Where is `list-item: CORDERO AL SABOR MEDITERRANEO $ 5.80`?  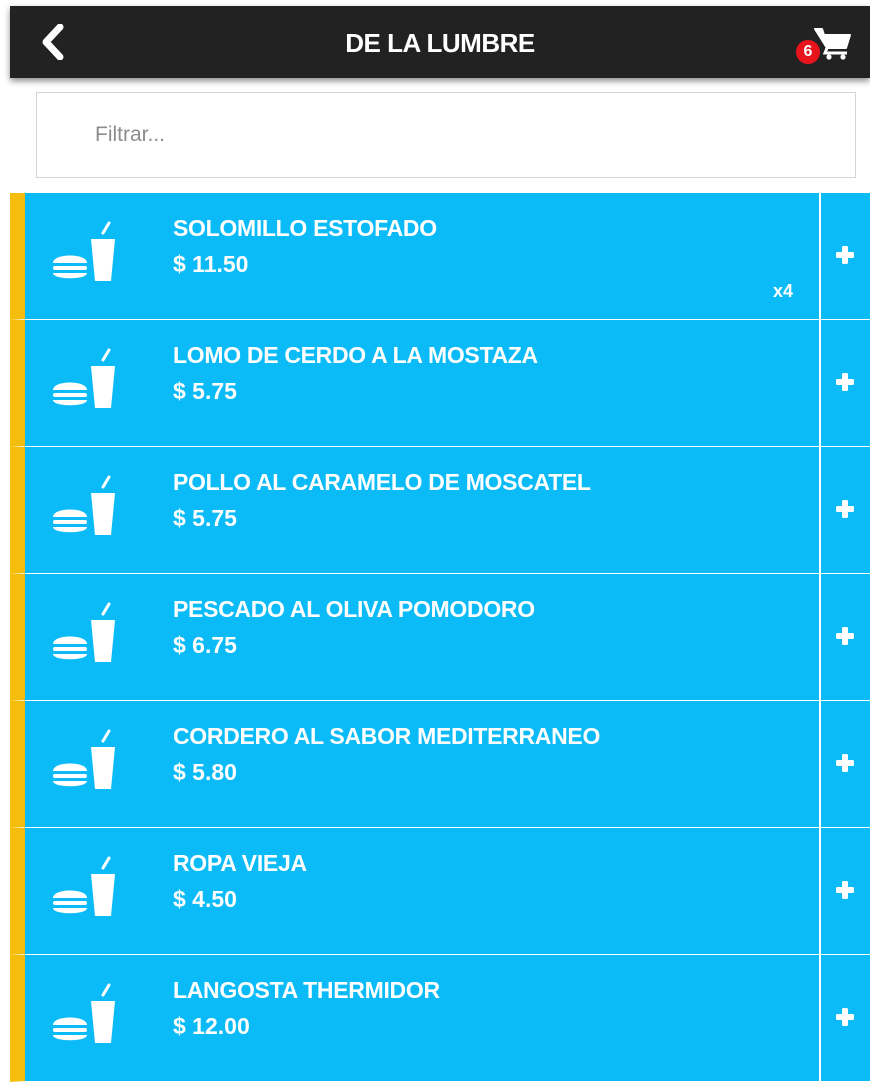 list-item: CORDERO AL SABOR MEDITERRANEO $ 5.80 is located at coordinates (440, 764).